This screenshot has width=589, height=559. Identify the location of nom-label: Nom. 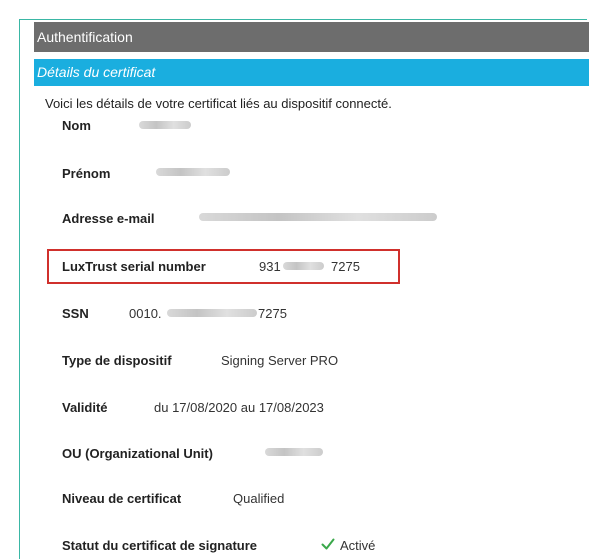
(76, 125).